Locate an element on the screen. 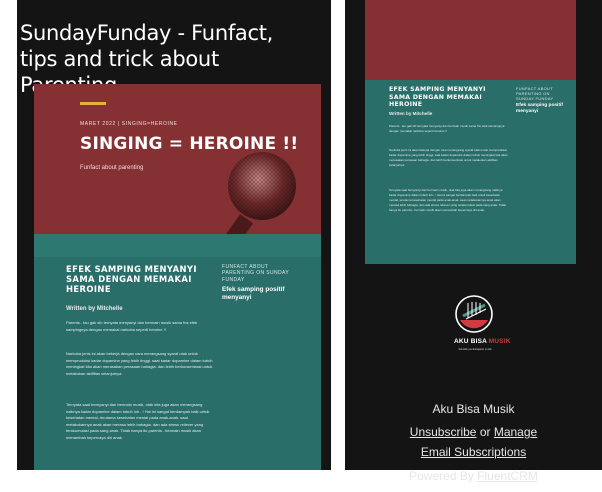  logo-tagline: Sekolah pembelajaran musik is located at coordinates (475, 349).